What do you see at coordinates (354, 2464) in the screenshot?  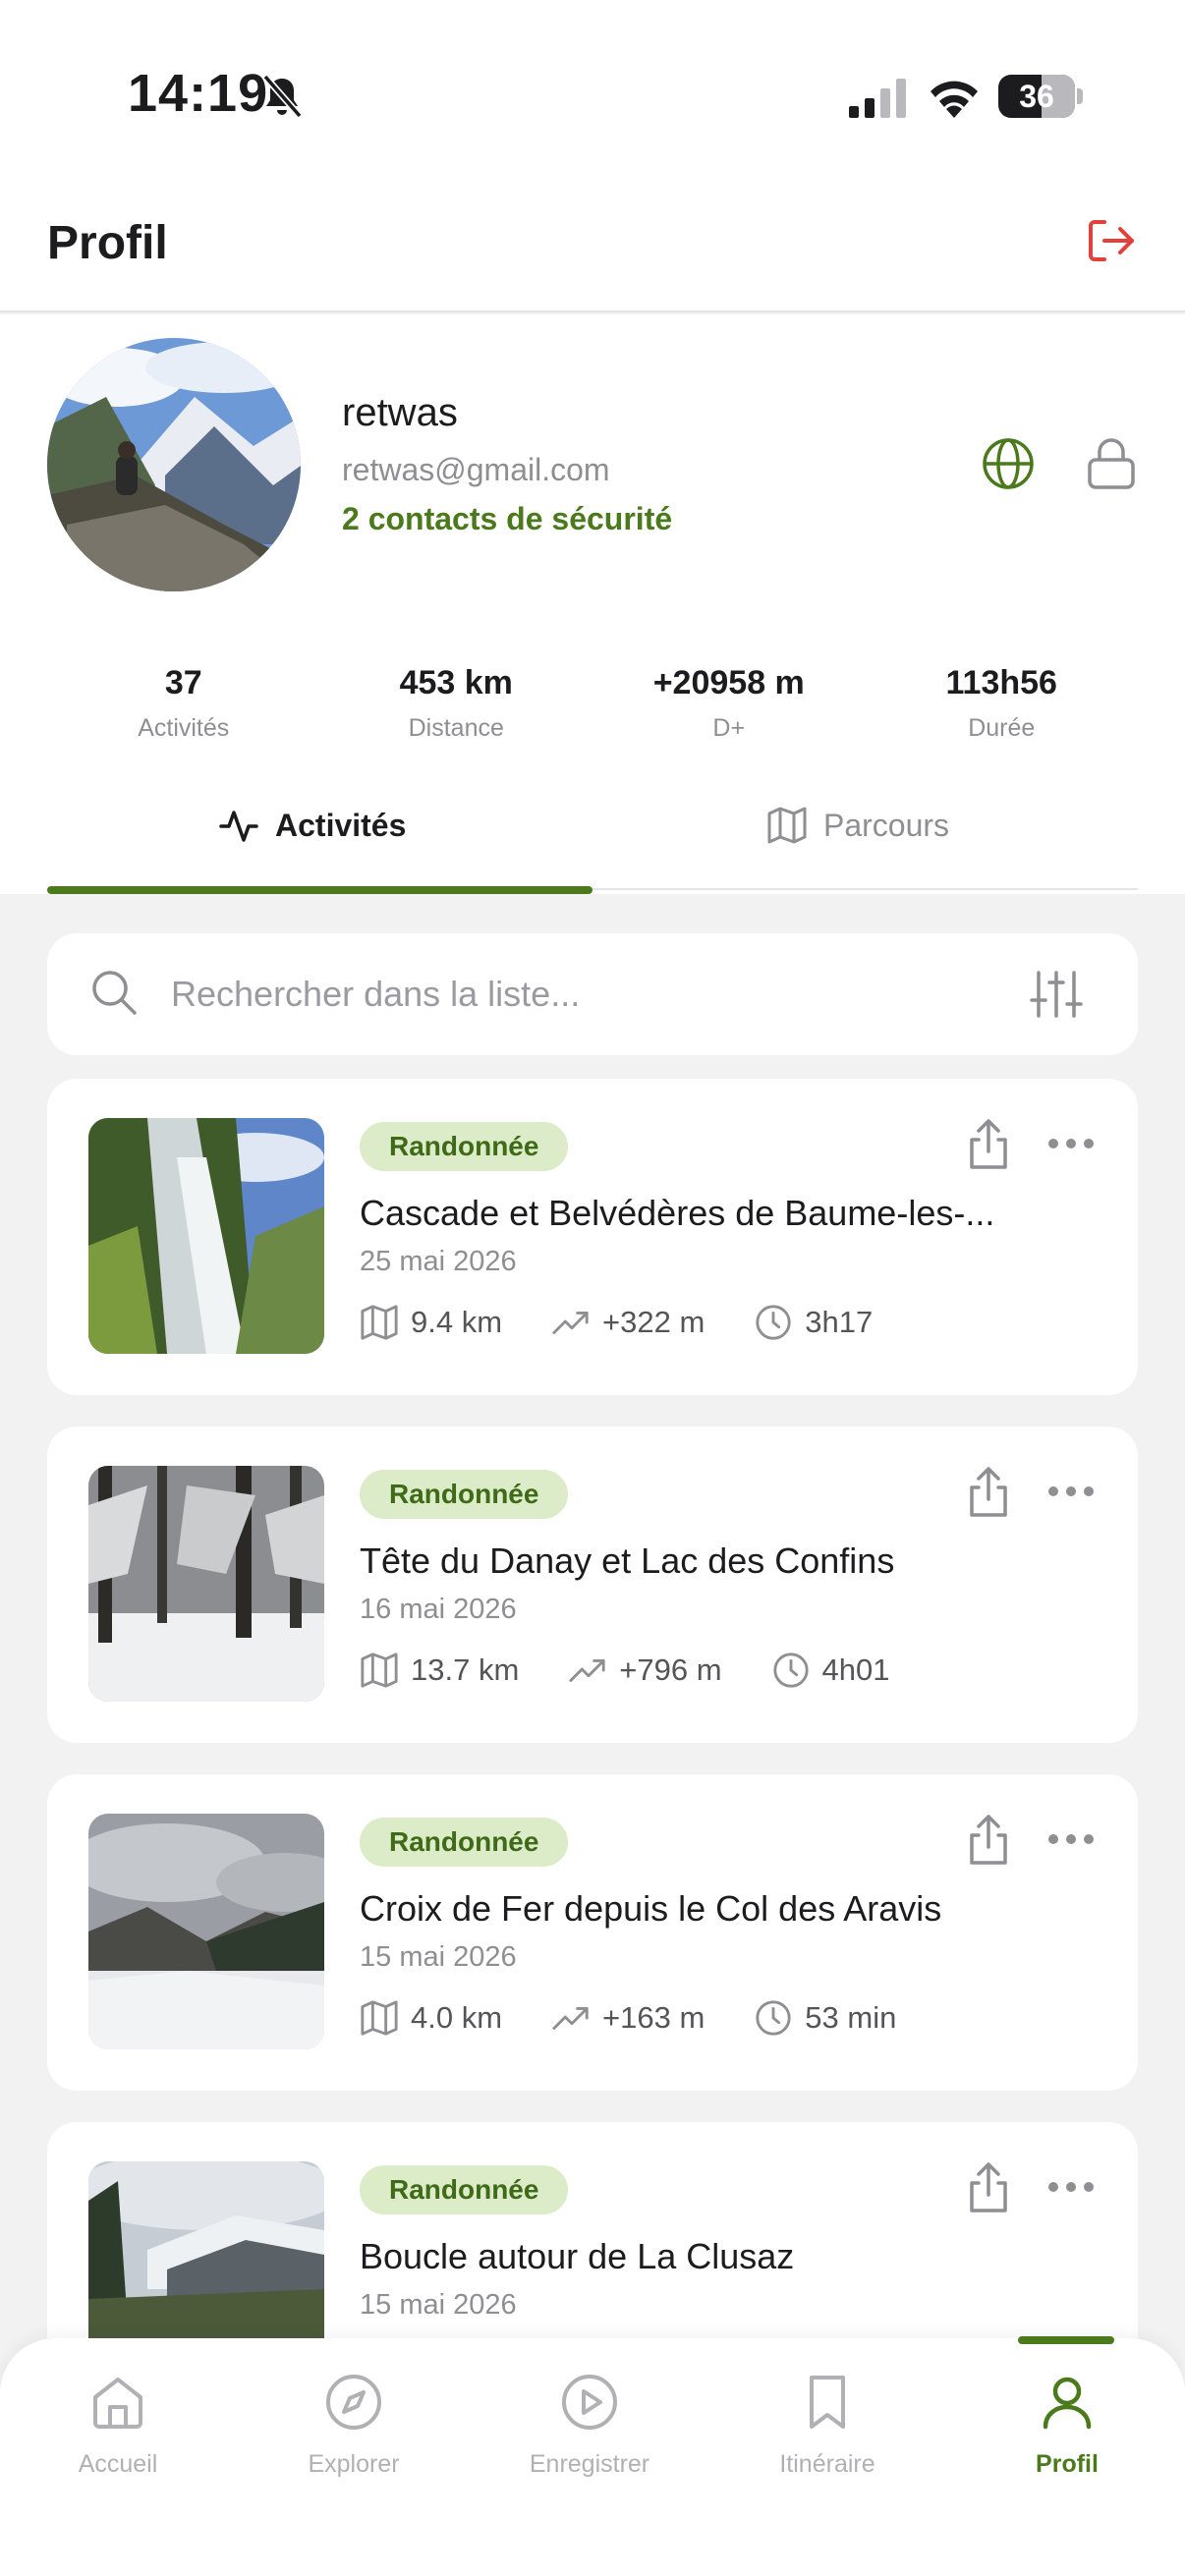 I see `nav-label: Explorer` at bounding box center [354, 2464].